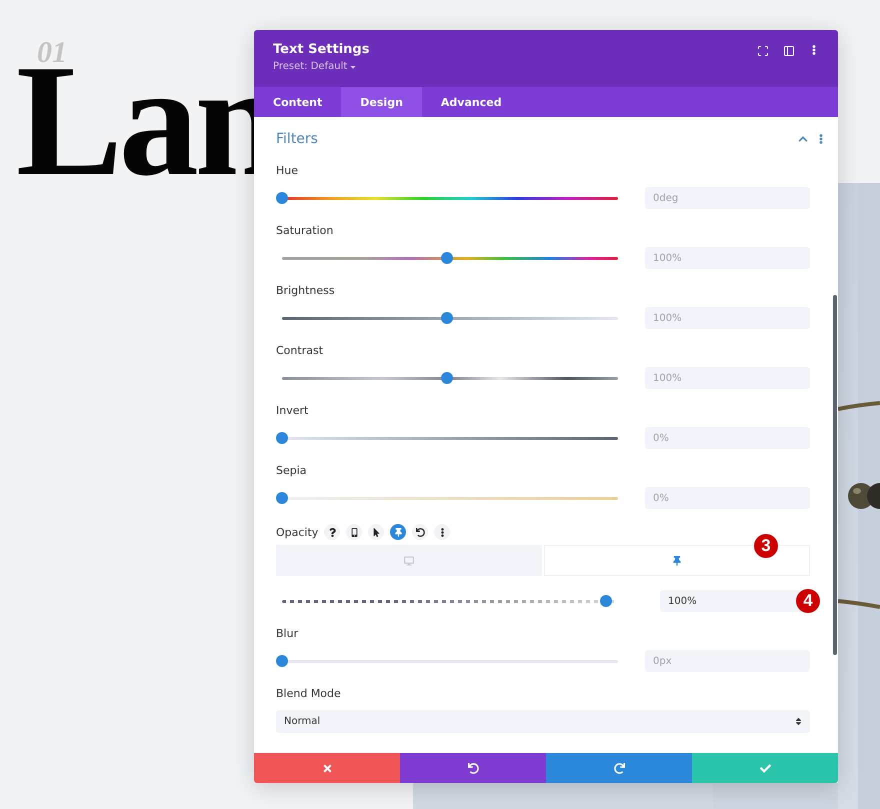  What do you see at coordinates (442, 532) in the screenshot?
I see `more-icon` at bounding box center [442, 532].